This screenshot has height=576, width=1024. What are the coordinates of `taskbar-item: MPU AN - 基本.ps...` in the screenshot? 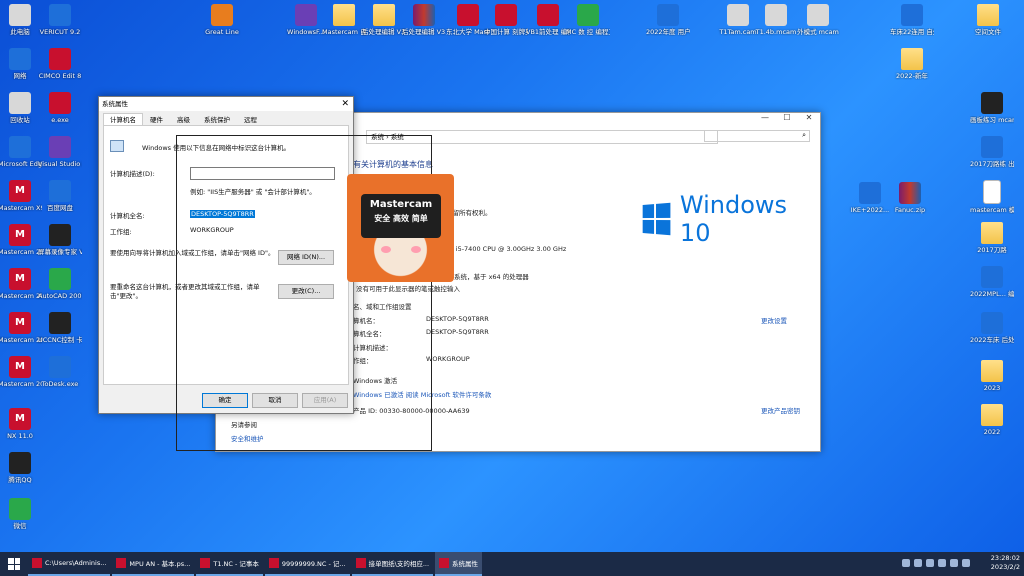 It's located at (153, 564).